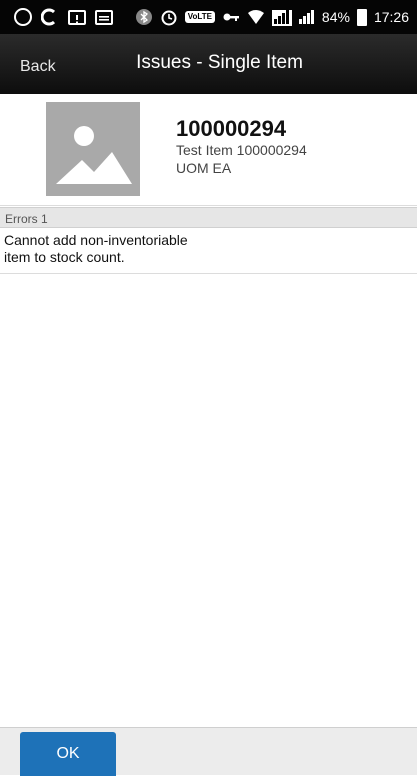 This screenshot has width=417, height=776. What do you see at coordinates (49, 17) in the screenshot?
I see `c-icon` at bounding box center [49, 17].